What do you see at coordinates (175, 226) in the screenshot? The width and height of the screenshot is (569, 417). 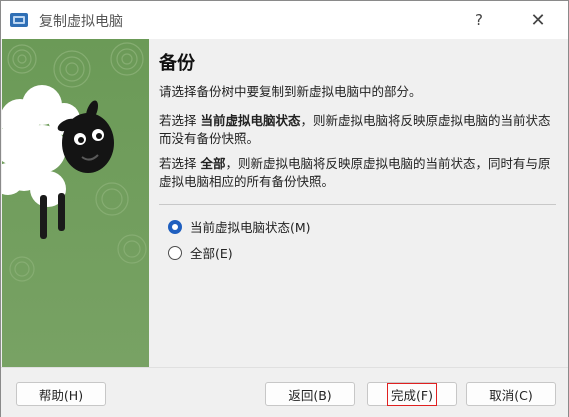 I see `radio-current-state` at bounding box center [175, 226].